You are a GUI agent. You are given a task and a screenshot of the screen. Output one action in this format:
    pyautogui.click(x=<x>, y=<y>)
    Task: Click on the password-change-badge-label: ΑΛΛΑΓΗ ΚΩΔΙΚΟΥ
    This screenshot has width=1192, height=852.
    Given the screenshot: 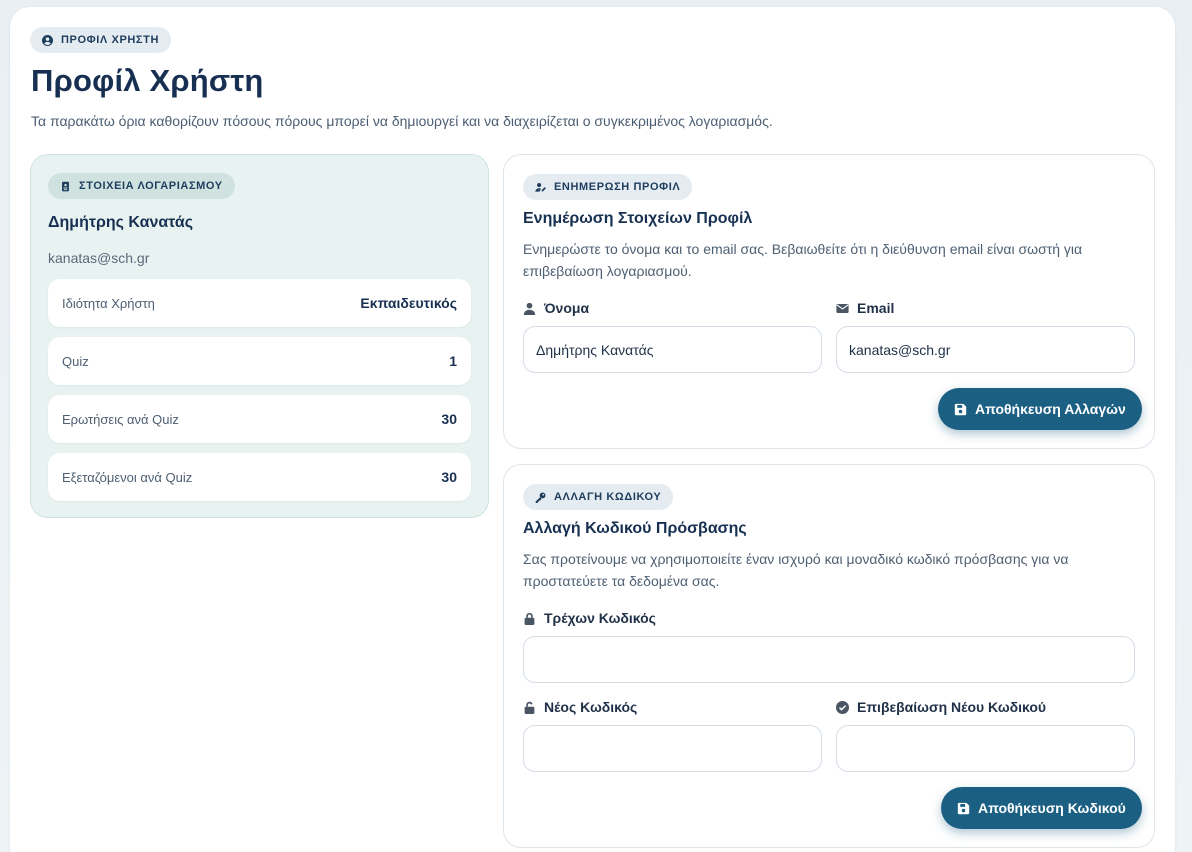 What is the action you would take?
    pyautogui.click(x=608, y=497)
    